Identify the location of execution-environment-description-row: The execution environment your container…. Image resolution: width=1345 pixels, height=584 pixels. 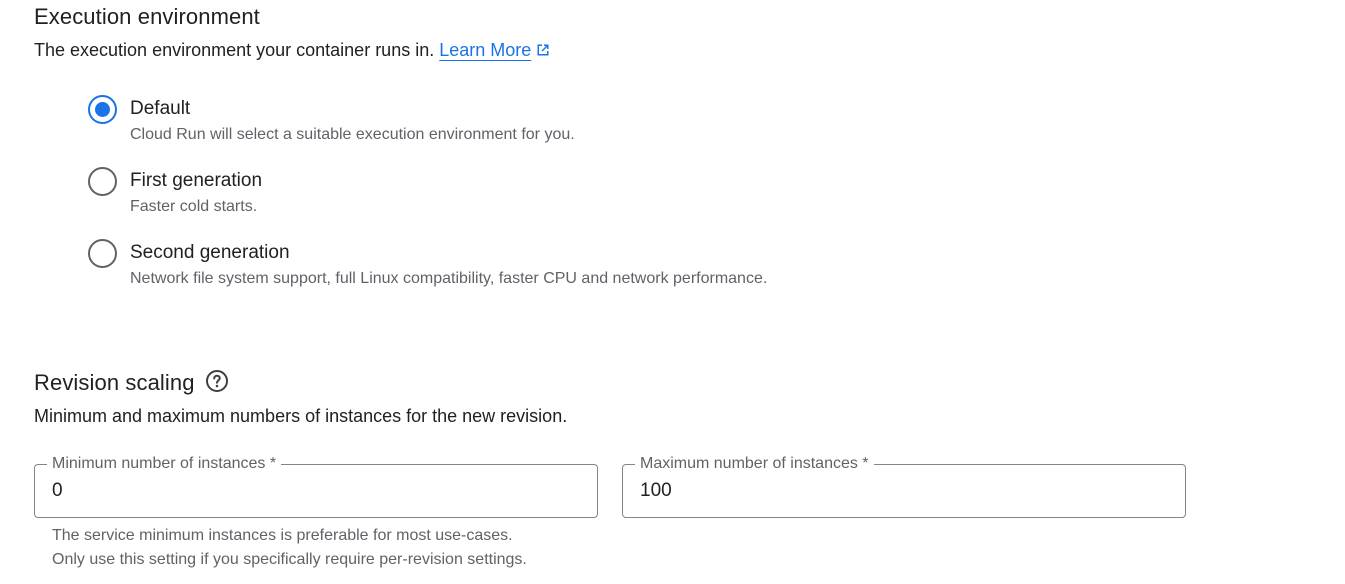
(292, 50).